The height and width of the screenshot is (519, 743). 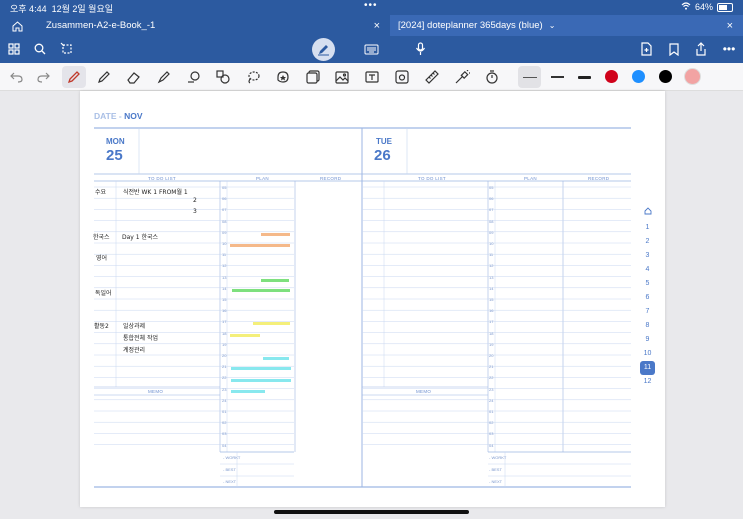 I want to click on home-indicator, so click(x=371, y=512).